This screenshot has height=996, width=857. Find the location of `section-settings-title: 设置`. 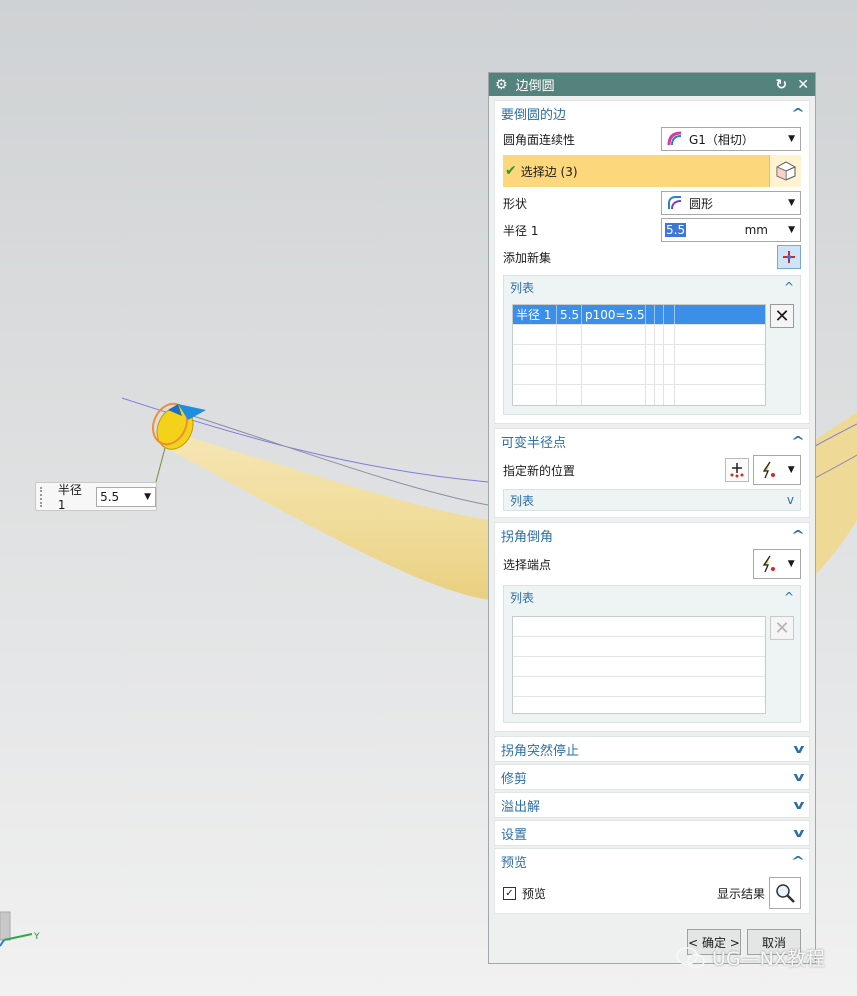

section-settings-title: 设置 is located at coordinates (514, 835).